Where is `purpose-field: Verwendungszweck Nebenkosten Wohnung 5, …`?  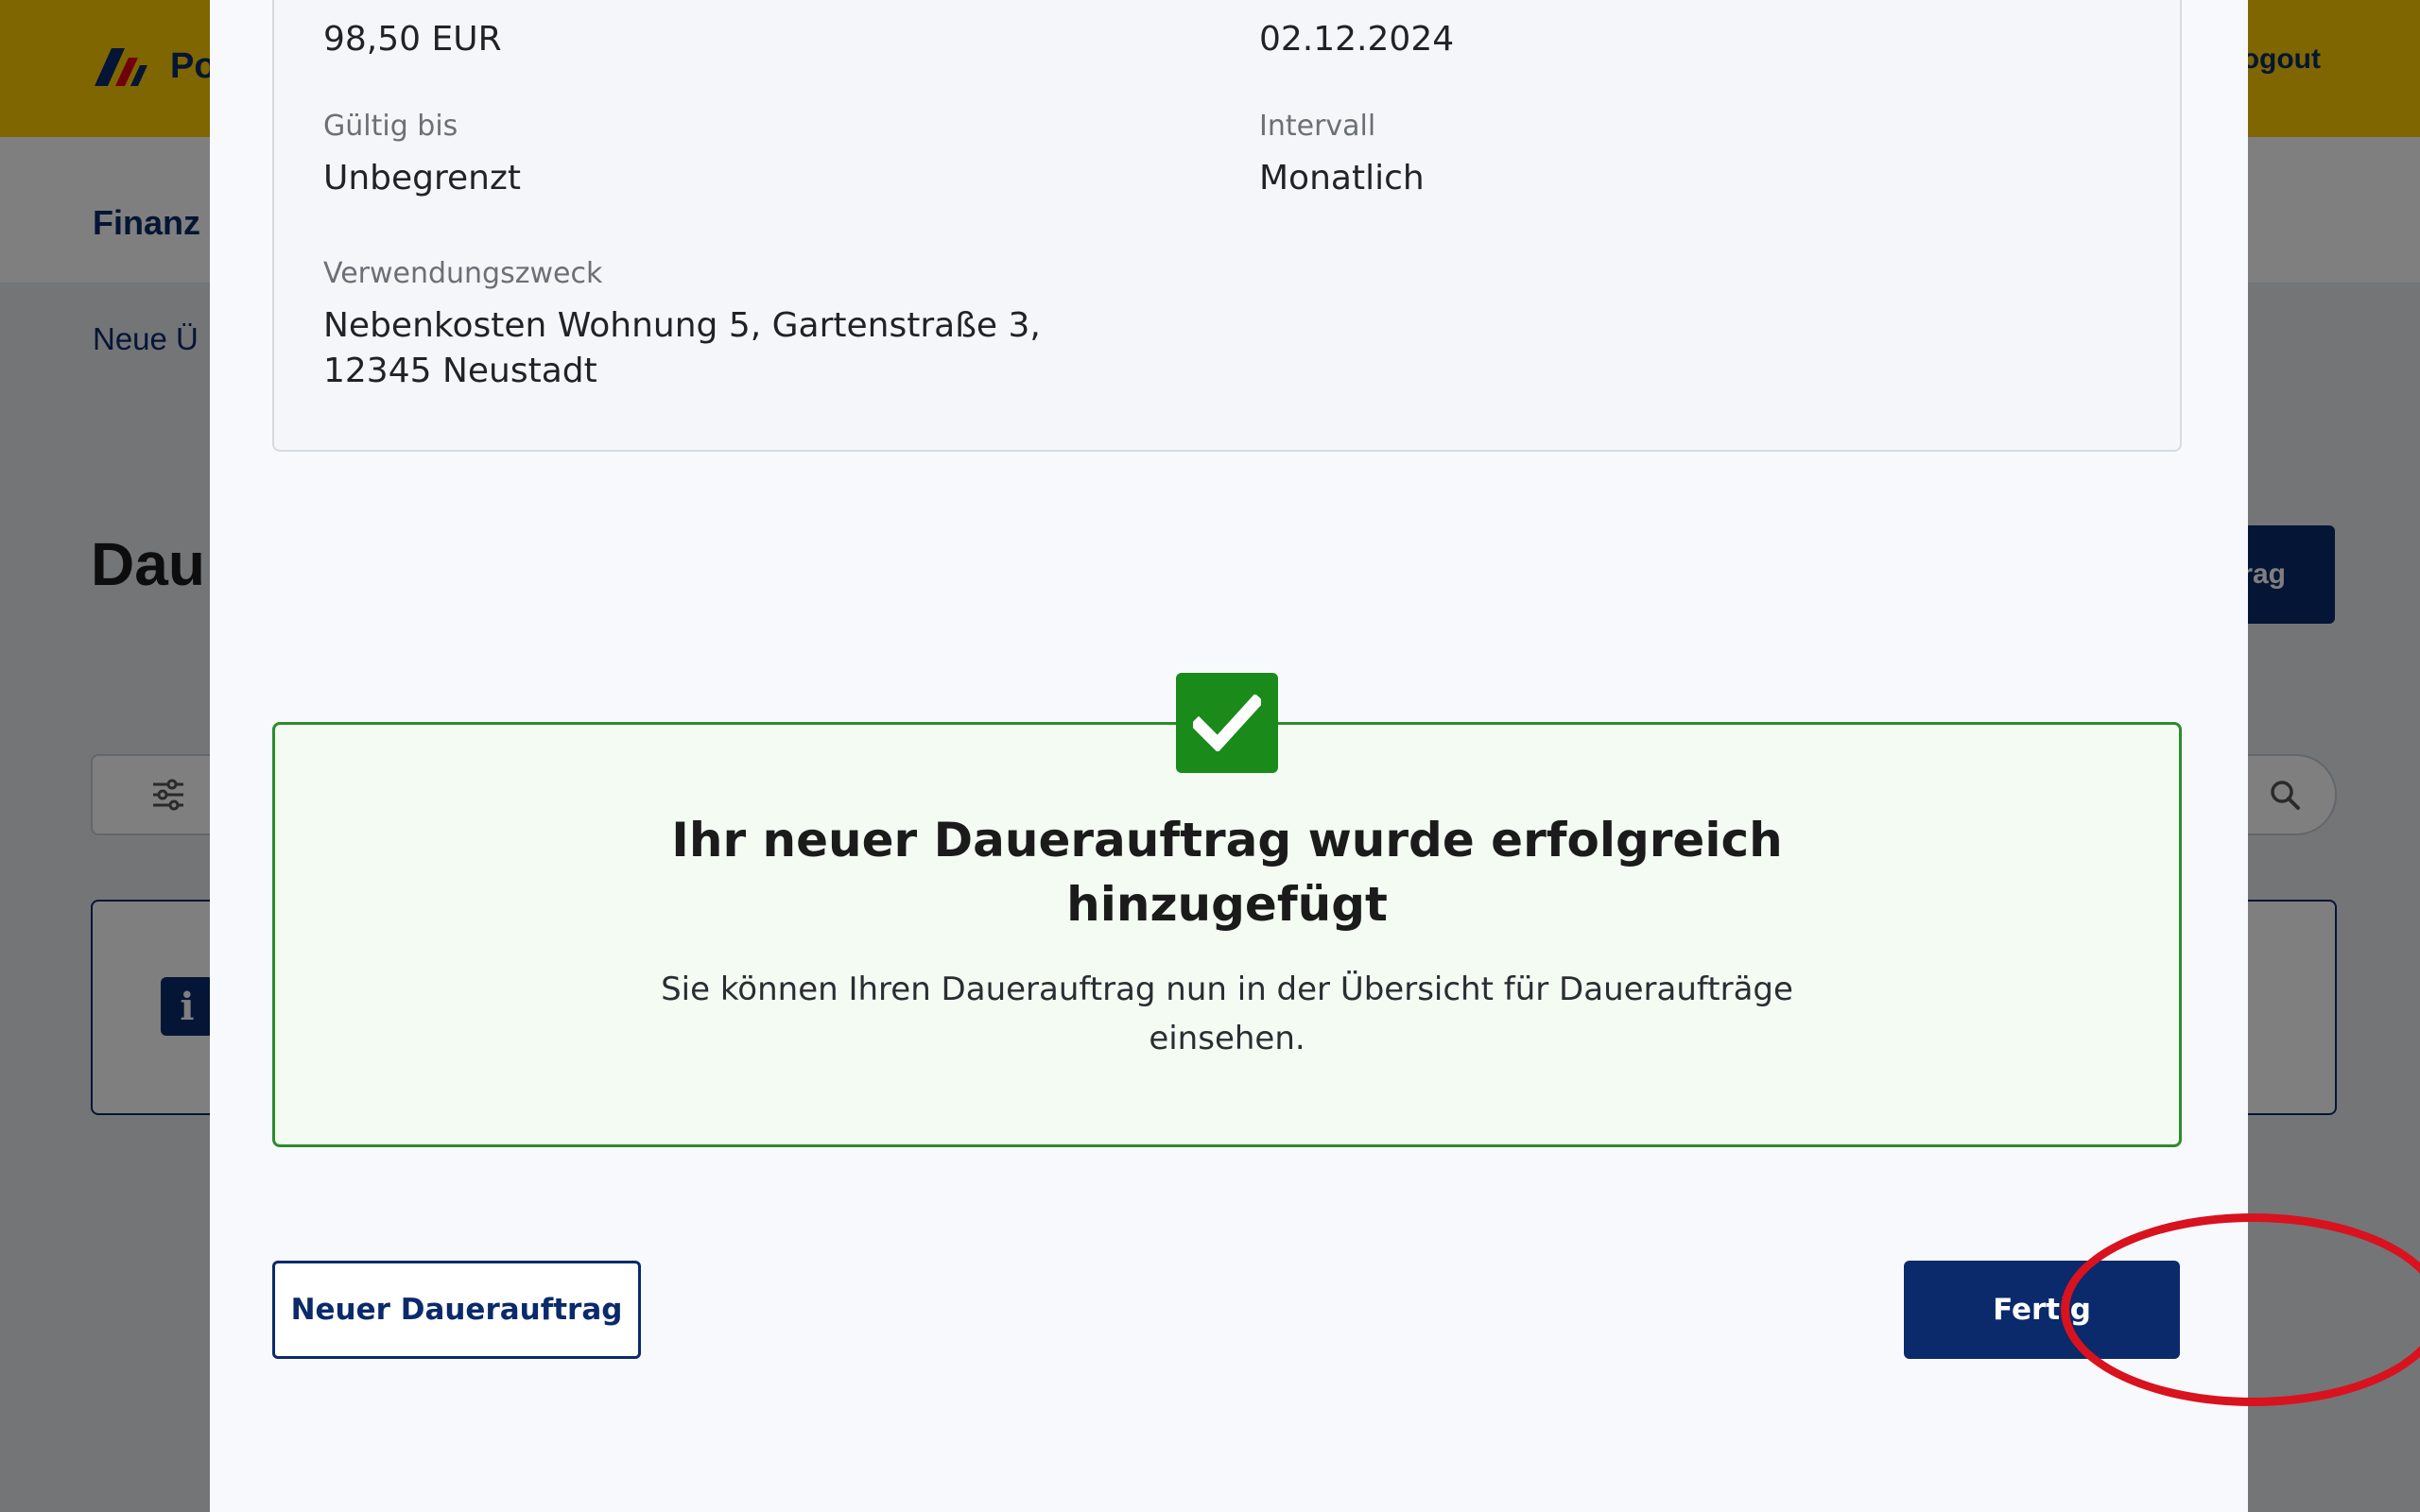
purpose-field: Verwendungszweck Nebenkosten Wohnung 5, … is located at coordinates (682, 325).